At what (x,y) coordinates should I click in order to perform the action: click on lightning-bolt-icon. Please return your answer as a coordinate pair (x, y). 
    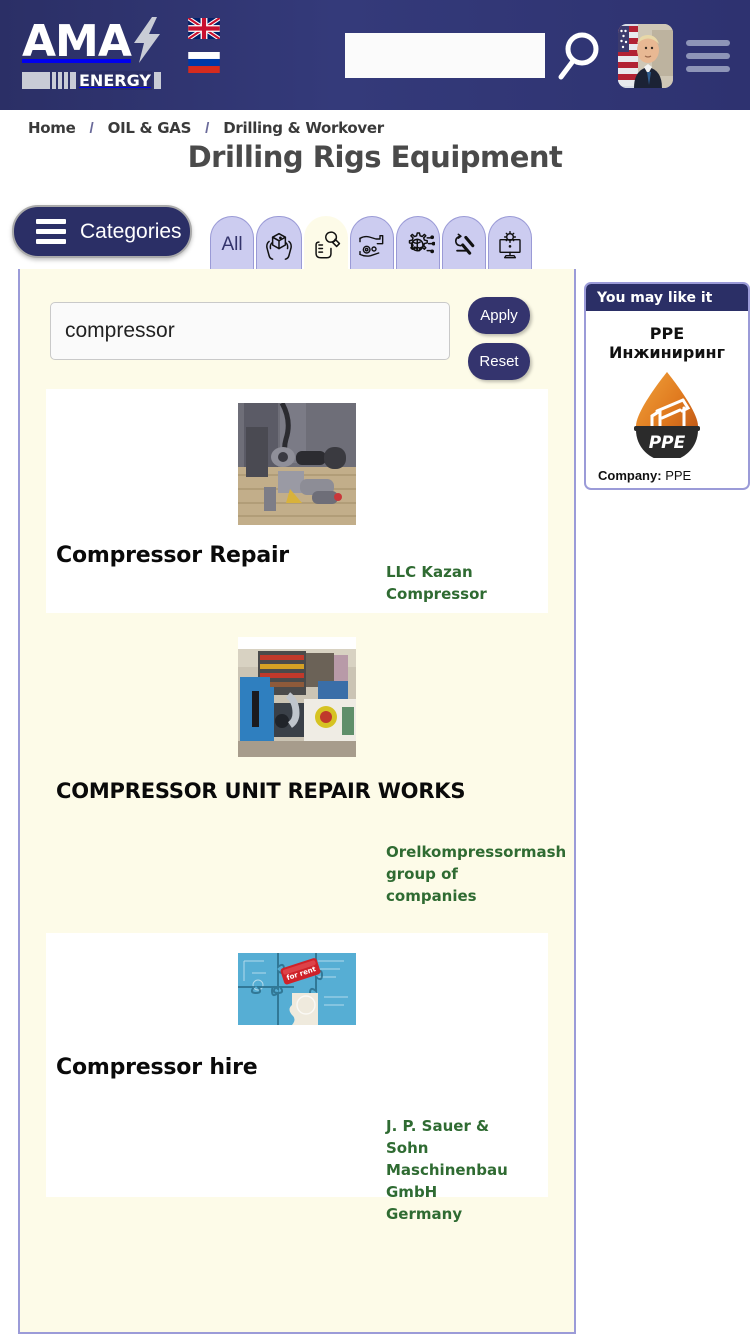
    Looking at the image, I should click on (147, 42).